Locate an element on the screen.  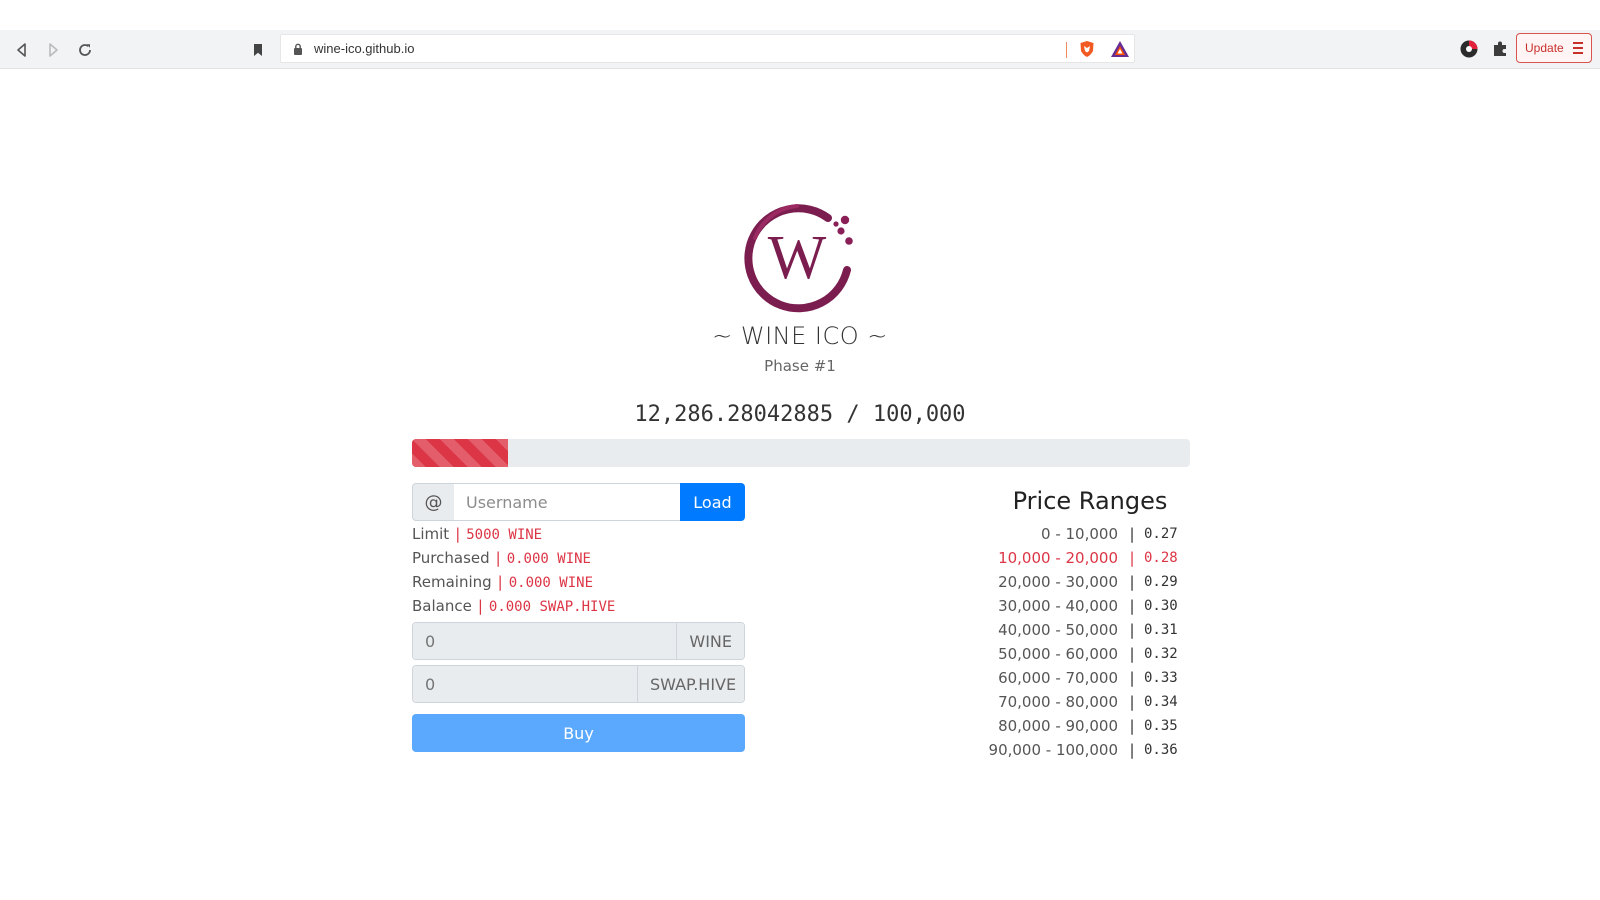
progress-fill is located at coordinates (460, 453).